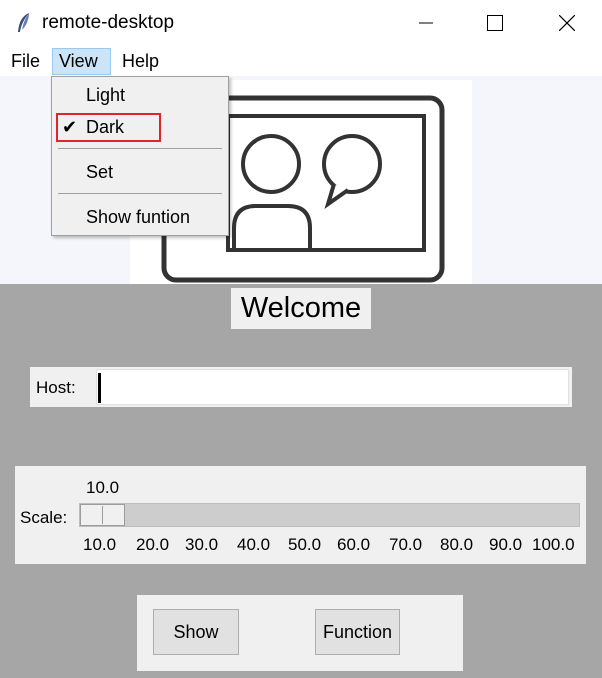 The height and width of the screenshot is (678, 602). Describe the element at coordinates (138, 217) in the screenshot. I see `menu-item-show-funtion: Show funtion` at that location.